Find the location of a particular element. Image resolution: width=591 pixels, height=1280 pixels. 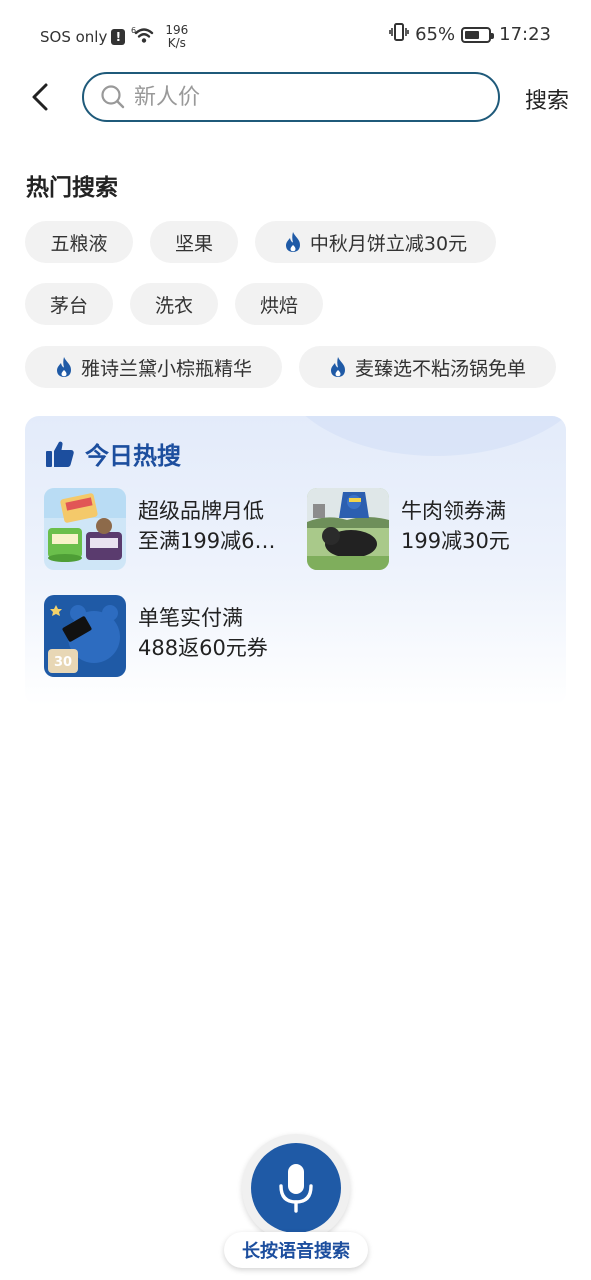

voice-search: 长按语音搜索 is located at coordinates (296, 1204).